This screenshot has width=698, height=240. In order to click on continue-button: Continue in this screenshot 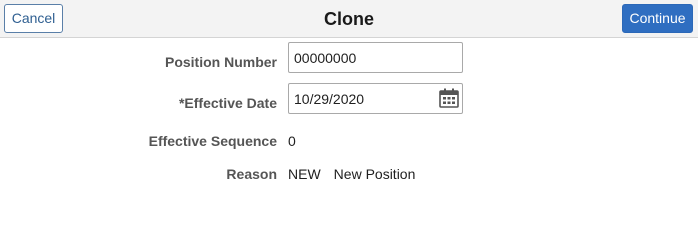, I will do `click(657, 18)`.